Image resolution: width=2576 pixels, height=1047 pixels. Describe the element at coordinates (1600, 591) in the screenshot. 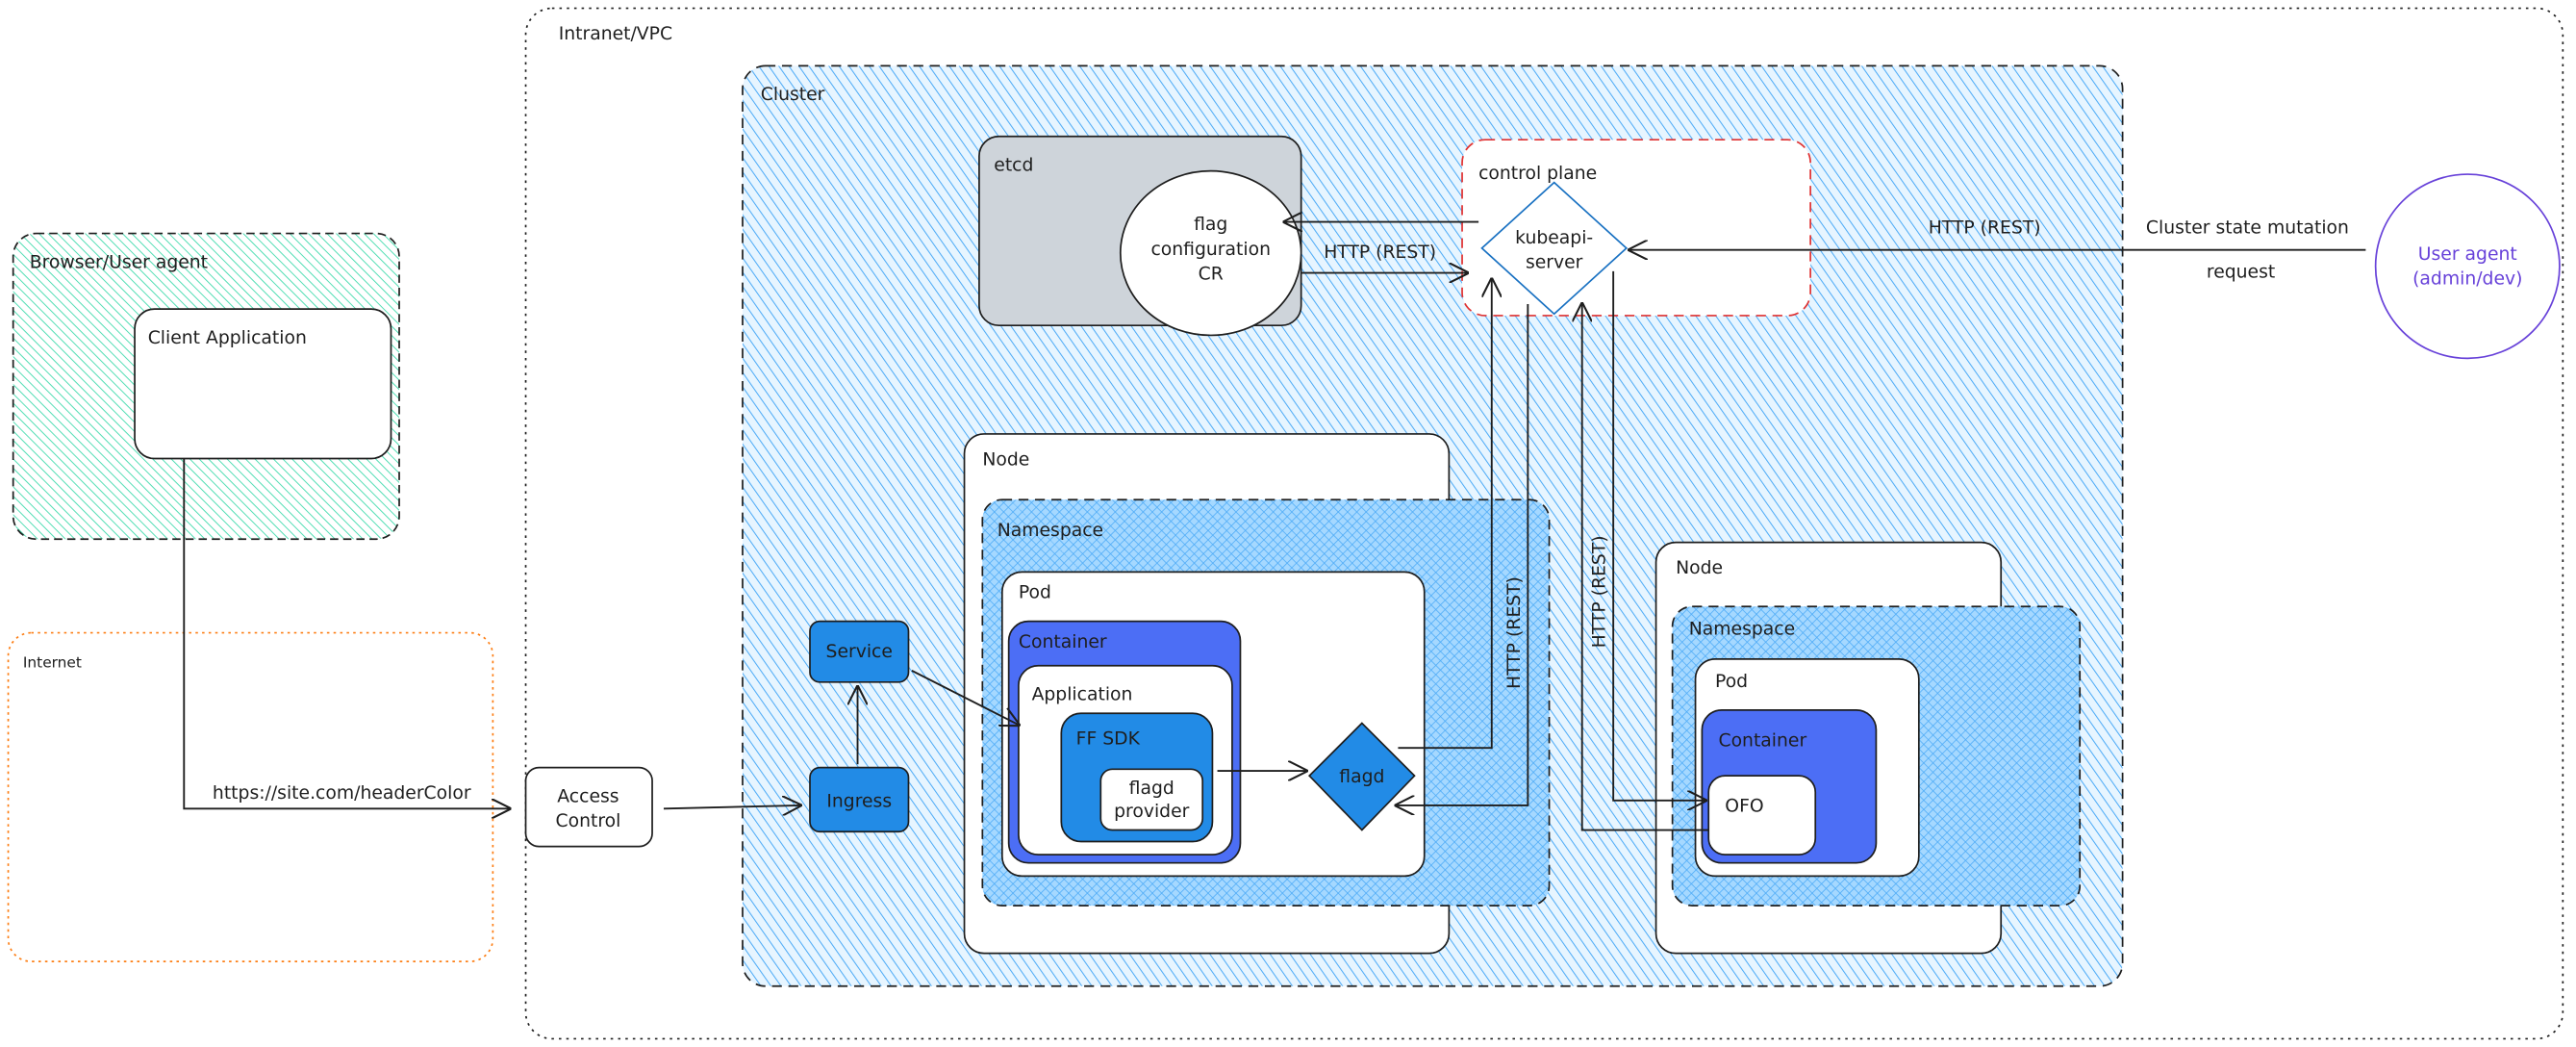

I see `ofo-http-label: HTTP (REST)` at that location.